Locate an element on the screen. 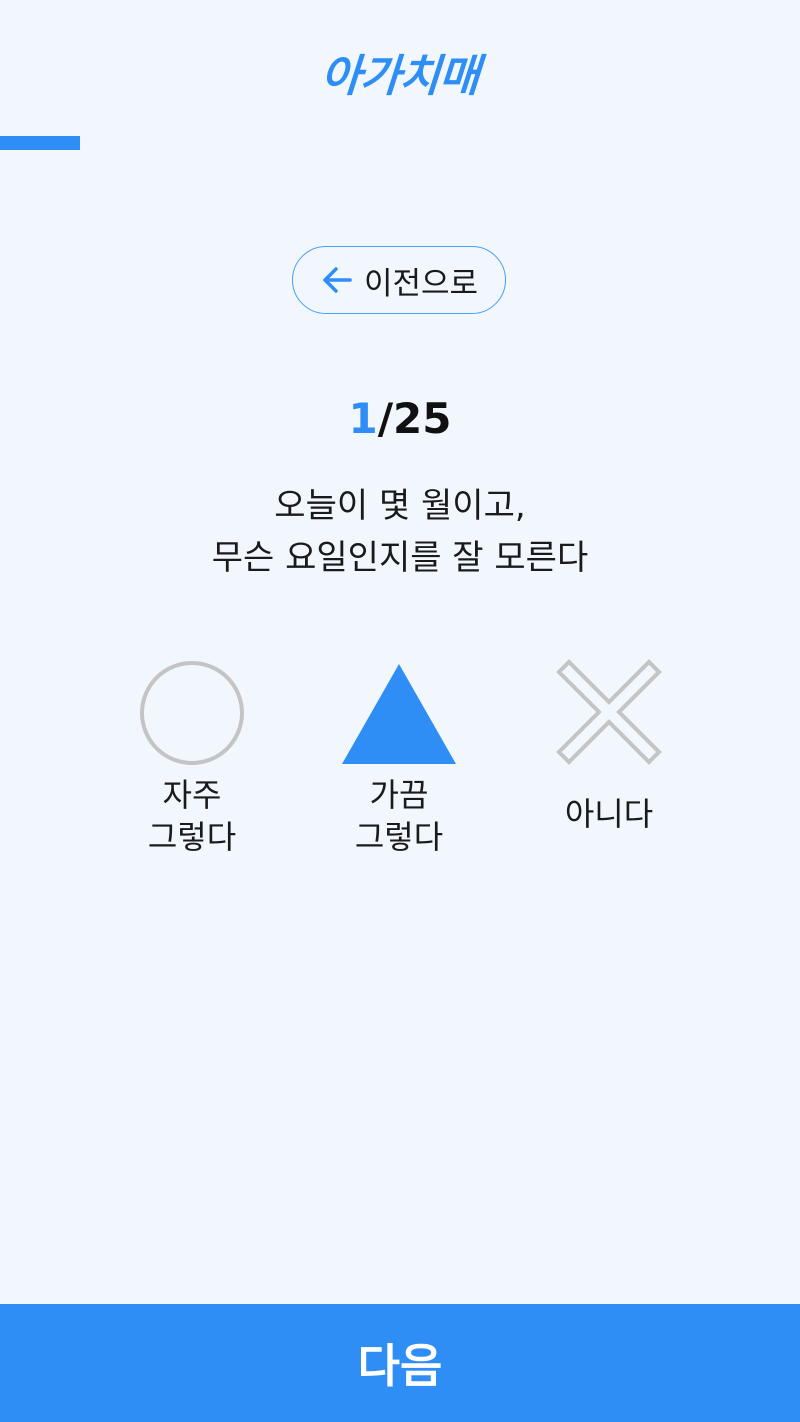  option-sometimes: 가끔 그렇다 is located at coordinates (399, 759).